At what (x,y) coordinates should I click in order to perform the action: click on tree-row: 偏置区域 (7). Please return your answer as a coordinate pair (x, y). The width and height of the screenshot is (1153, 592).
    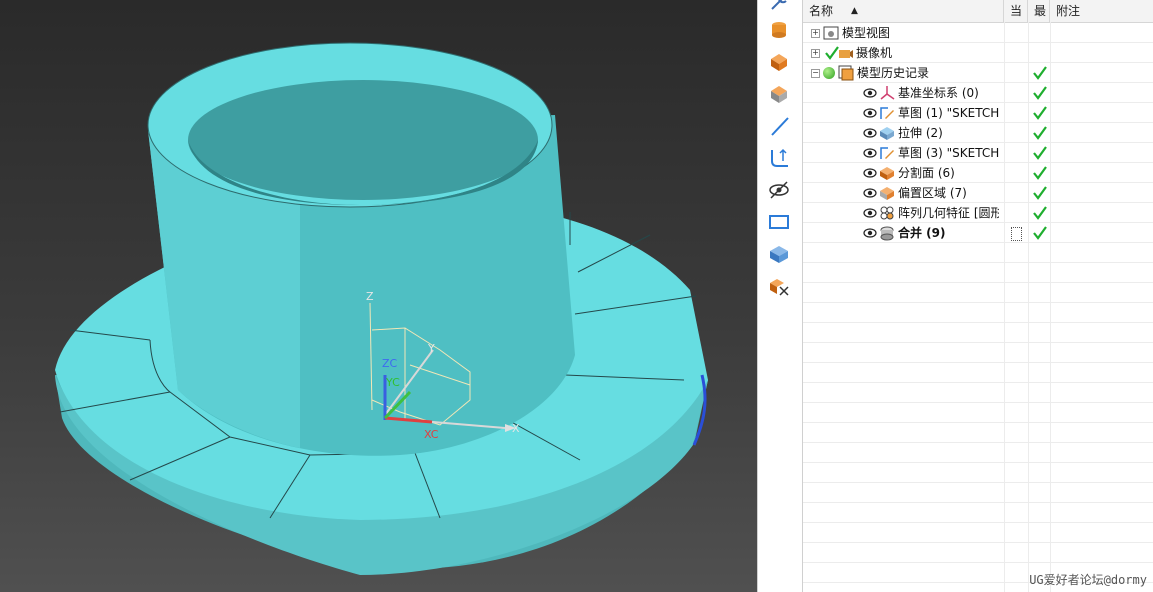
    Looking at the image, I should click on (978, 193).